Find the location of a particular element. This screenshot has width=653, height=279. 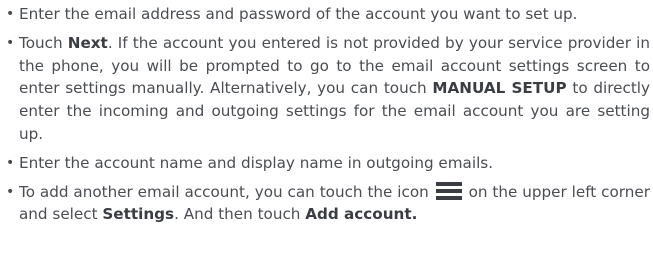

settings-label: Settings is located at coordinates (138, 214).